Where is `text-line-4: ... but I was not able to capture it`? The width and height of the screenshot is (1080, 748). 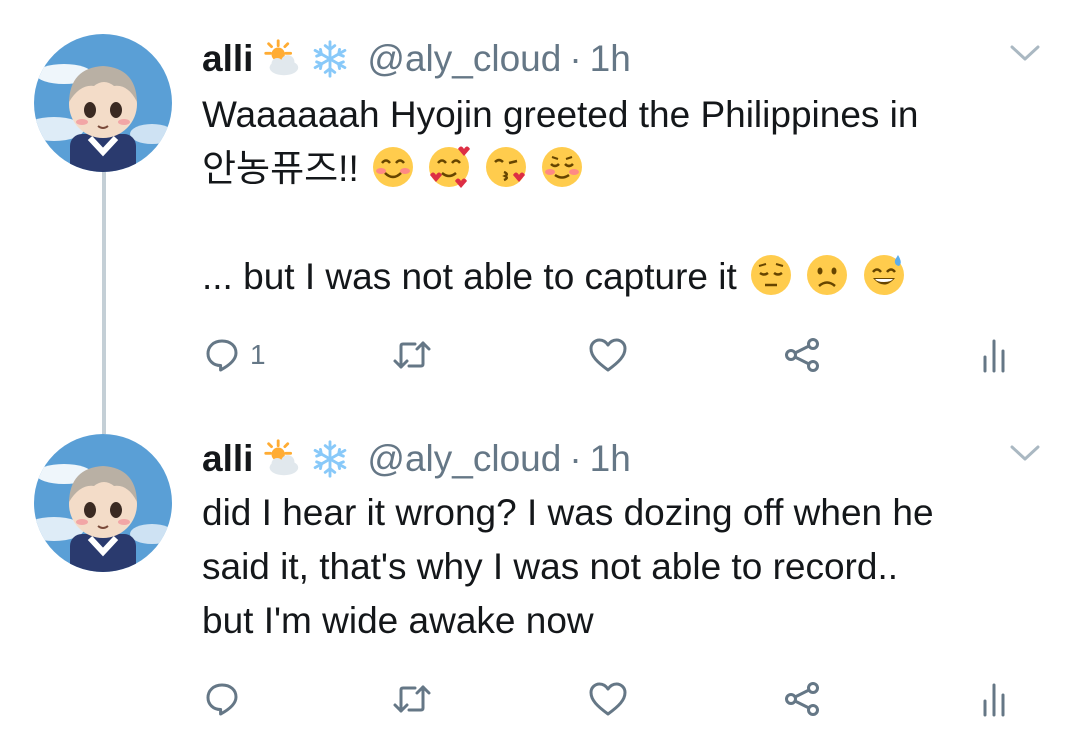 text-line-4: ... but I was not able to capture it is located at coordinates (469, 276).